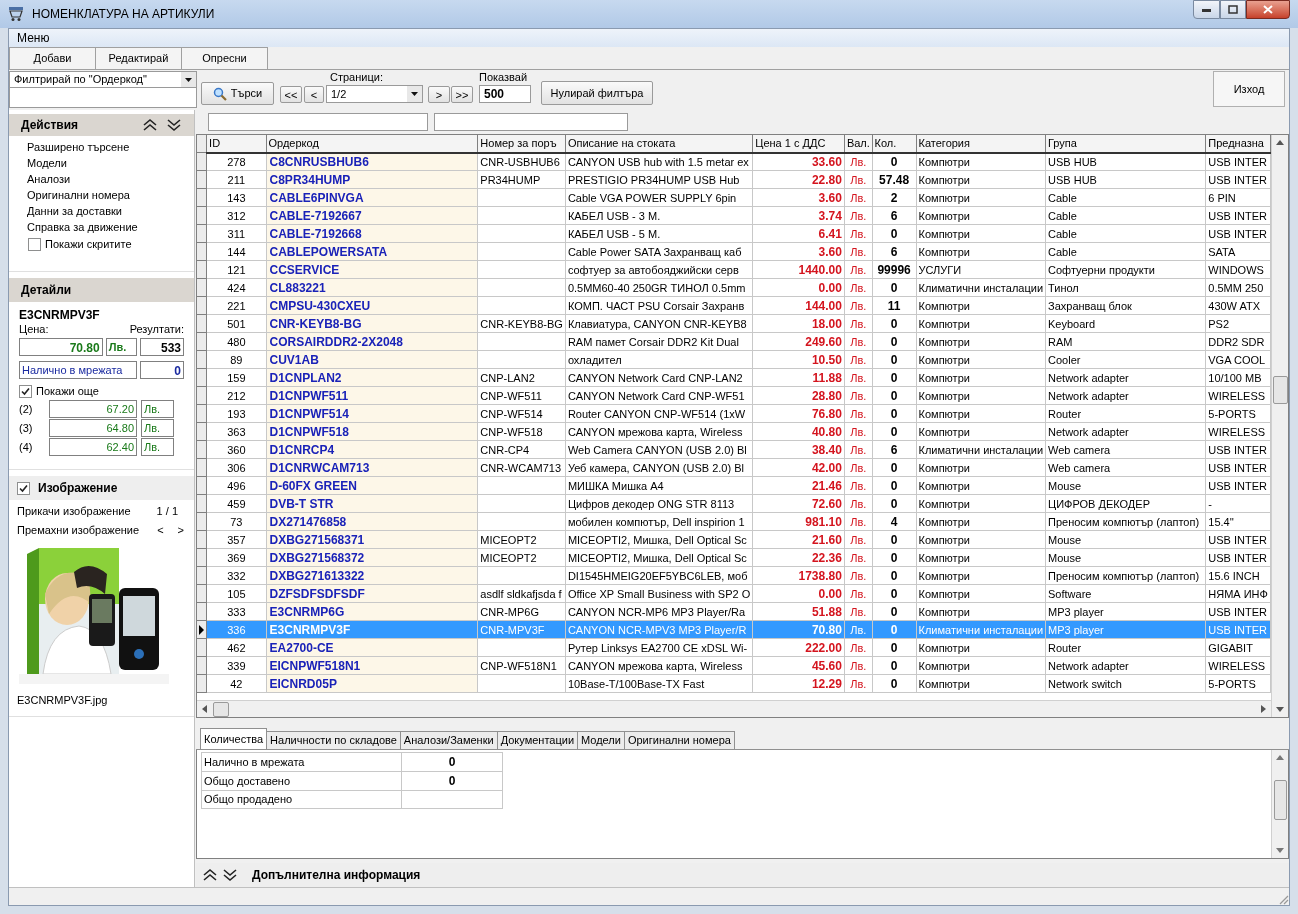 The width and height of the screenshot is (1298, 914). Describe the element at coordinates (734, 539) in the screenshot. I see `table-row: 357 DXBG271568371 MICEOPT2 MICEOPTI2, Мишка, Dell Optical Sc 21.60 Лв. 0 Компютри Mouse USB INTER` at that location.